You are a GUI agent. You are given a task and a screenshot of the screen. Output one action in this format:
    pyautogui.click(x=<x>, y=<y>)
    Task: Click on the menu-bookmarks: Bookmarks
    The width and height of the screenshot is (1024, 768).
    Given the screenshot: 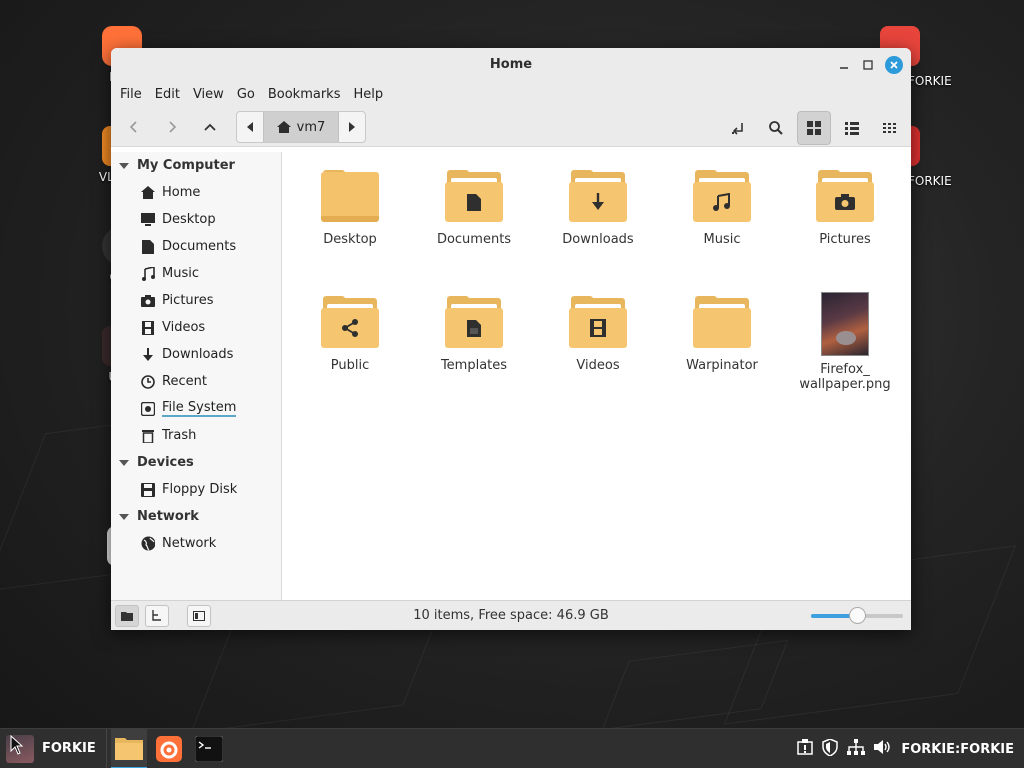 What is the action you would take?
    pyautogui.click(x=304, y=94)
    